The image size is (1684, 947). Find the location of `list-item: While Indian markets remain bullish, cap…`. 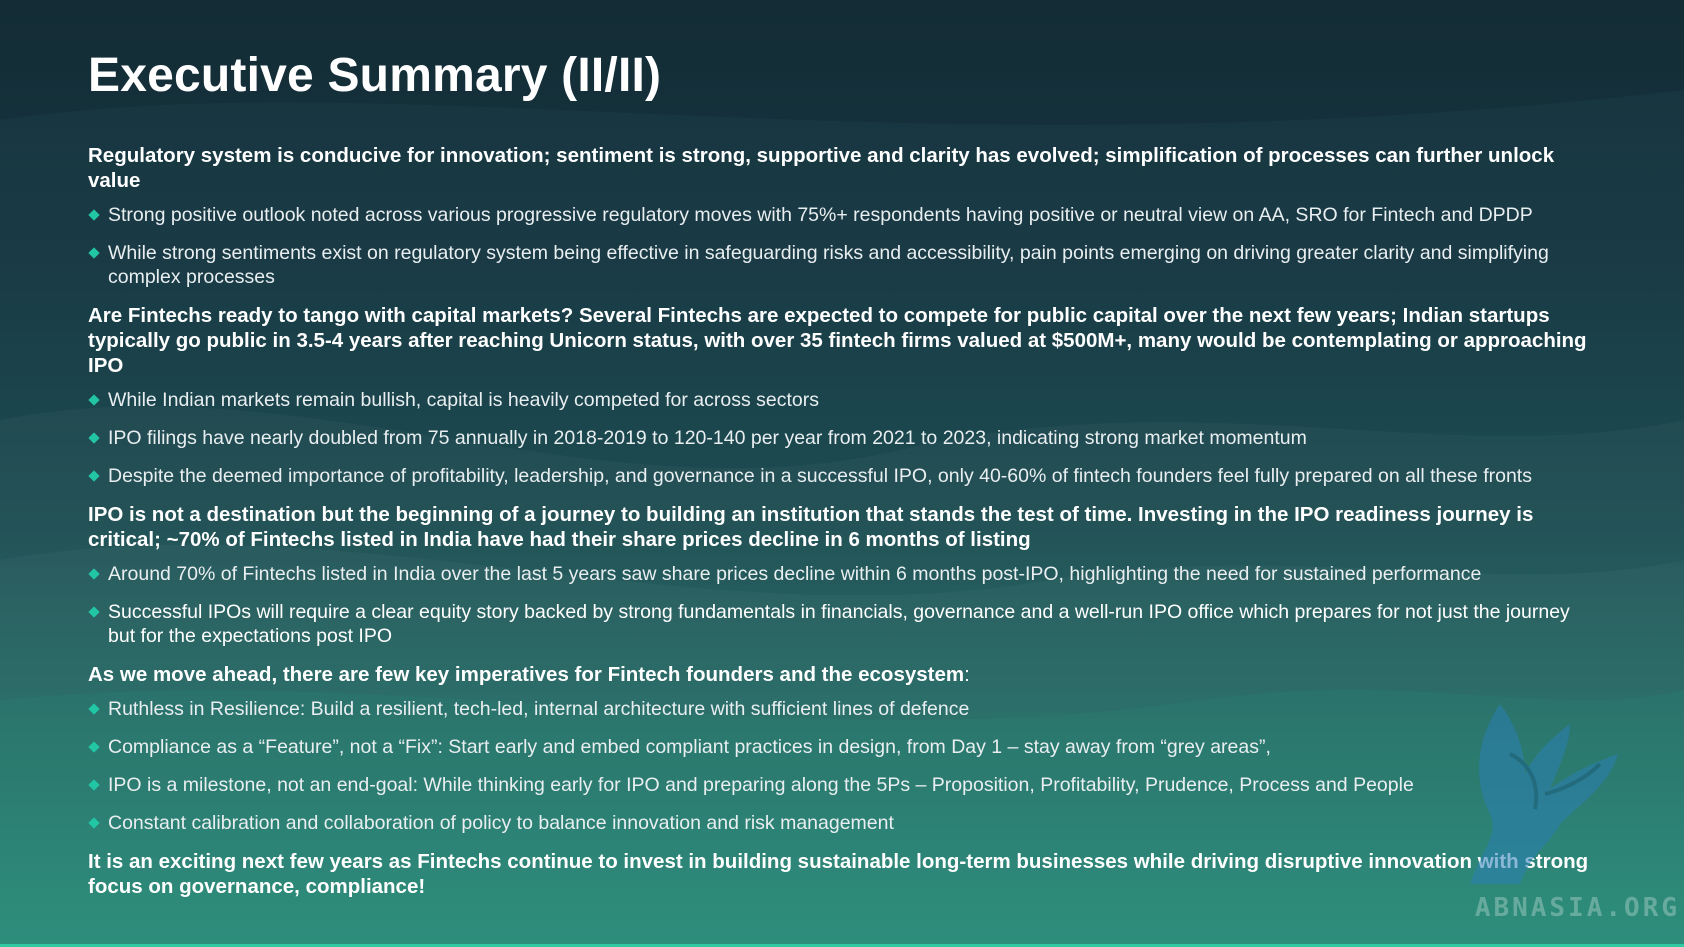

list-item: While Indian markets remain bullish, cap… is located at coordinates (843, 400).